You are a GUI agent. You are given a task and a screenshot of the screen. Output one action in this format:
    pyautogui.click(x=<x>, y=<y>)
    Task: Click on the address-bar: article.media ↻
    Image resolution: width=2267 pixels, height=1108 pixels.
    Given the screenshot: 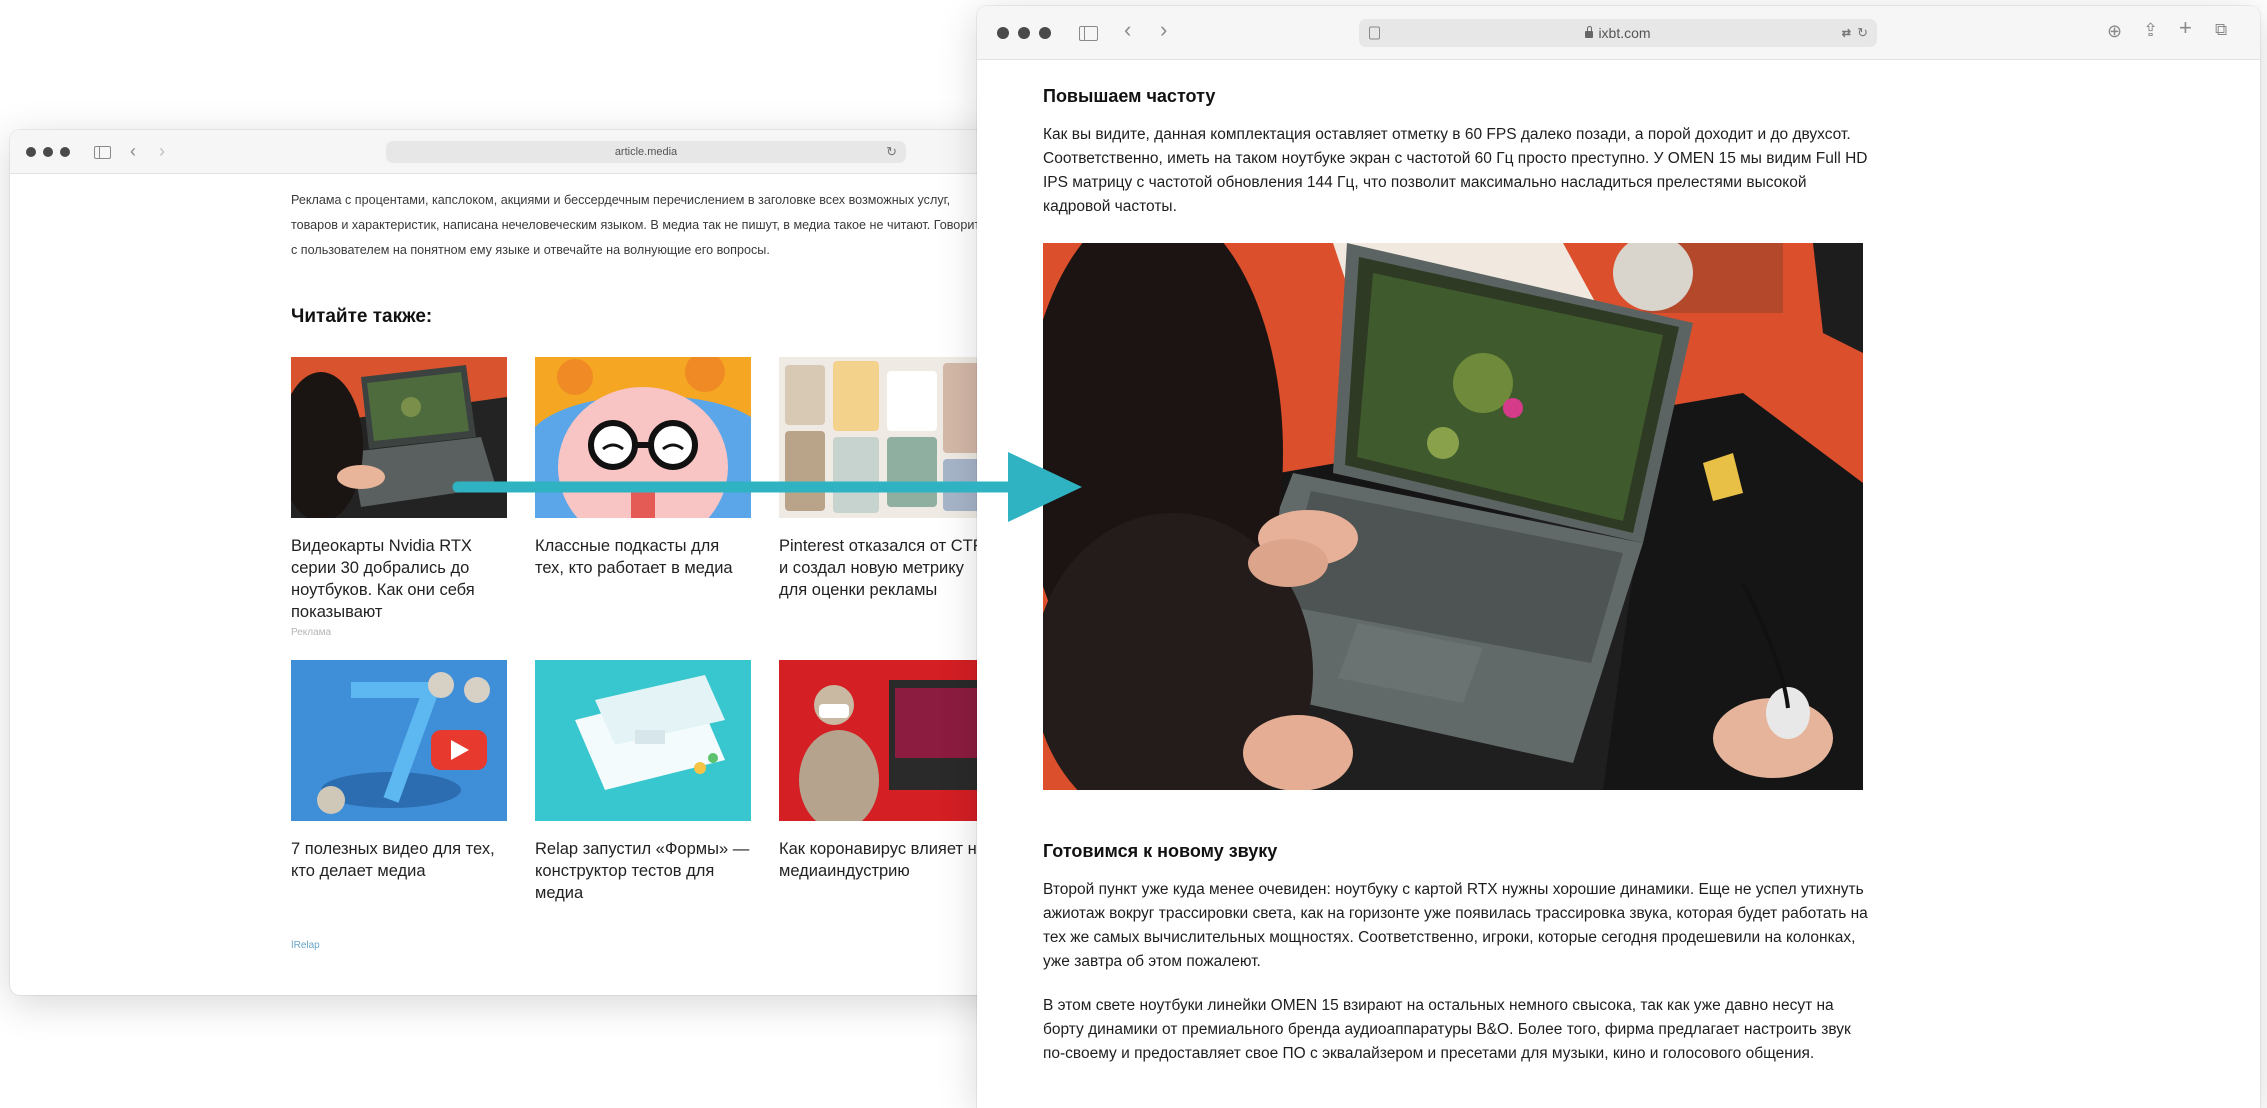 What is the action you would take?
    pyautogui.click(x=646, y=152)
    